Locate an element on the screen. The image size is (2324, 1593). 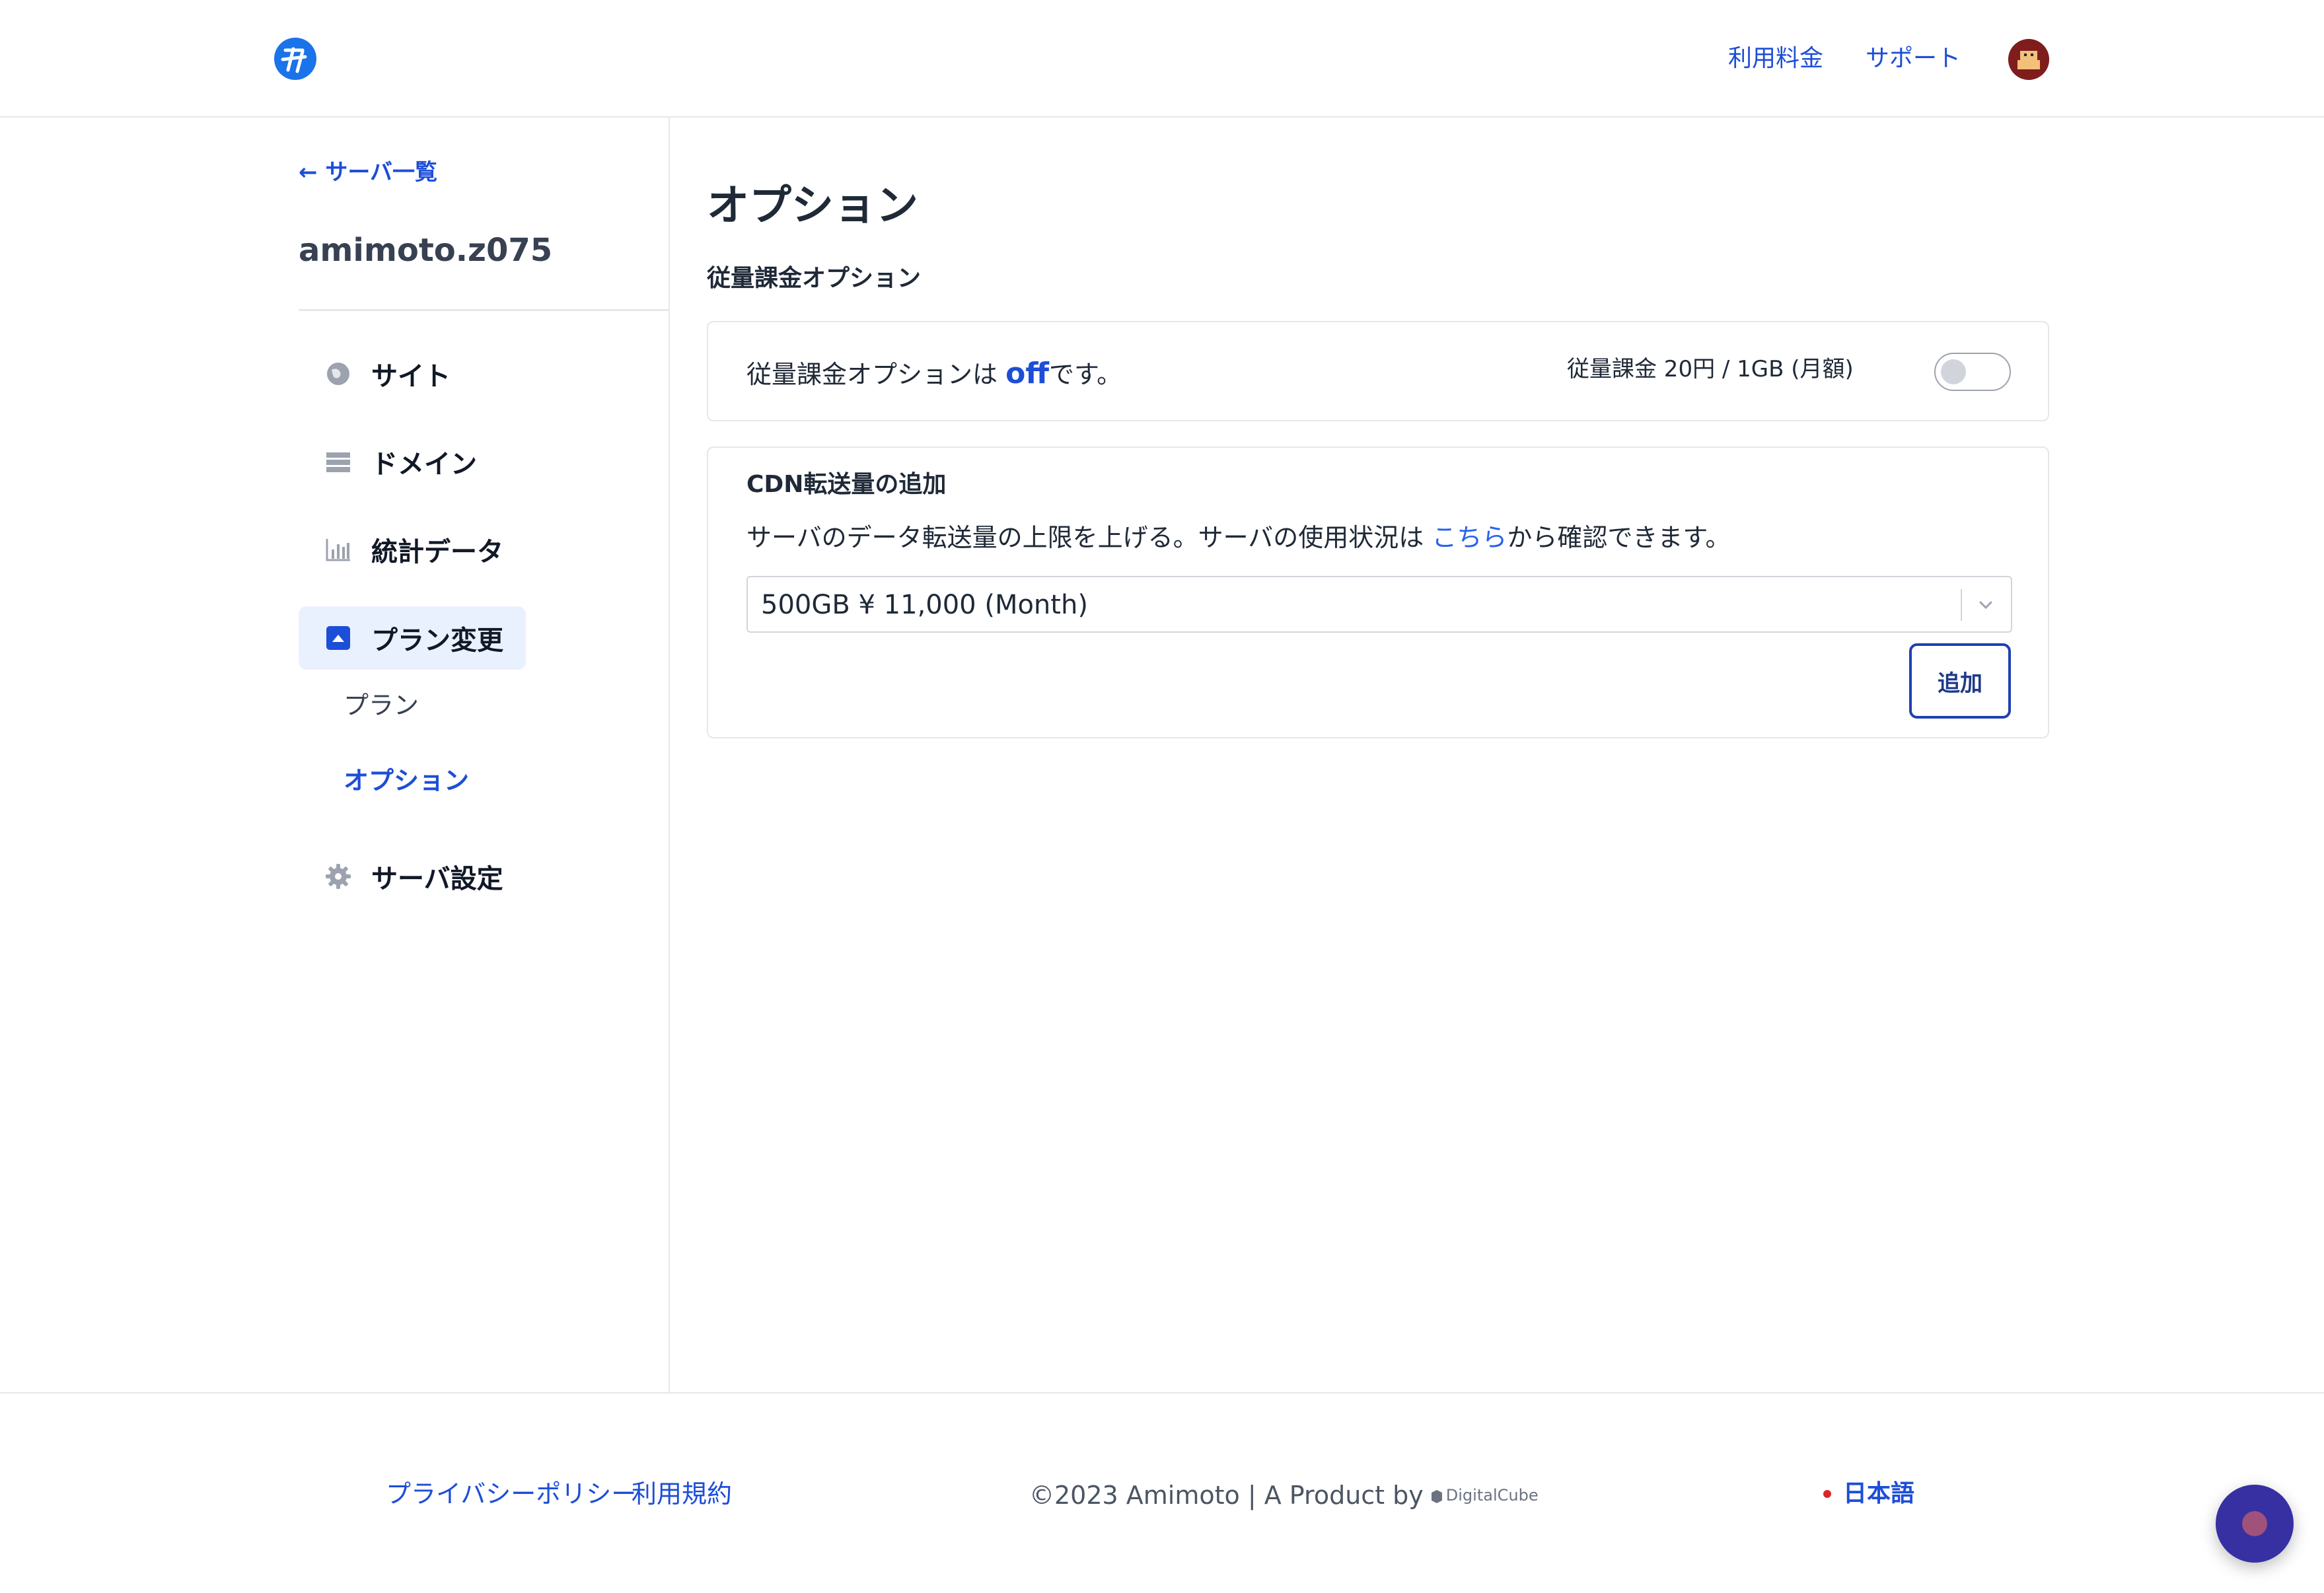
pricing-link: 利用料金 is located at coordinates (1775, 59).